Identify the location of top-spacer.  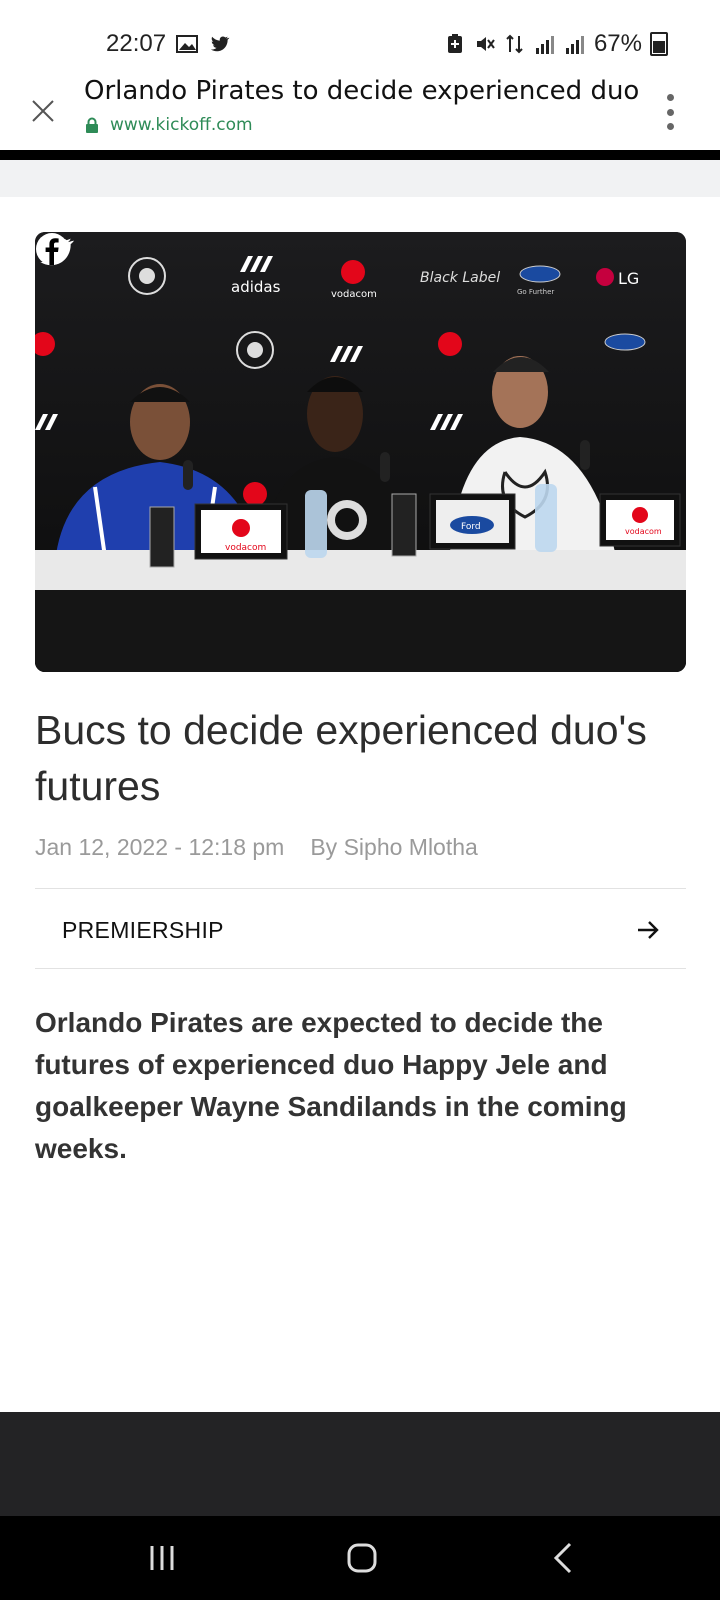
(360, 178).